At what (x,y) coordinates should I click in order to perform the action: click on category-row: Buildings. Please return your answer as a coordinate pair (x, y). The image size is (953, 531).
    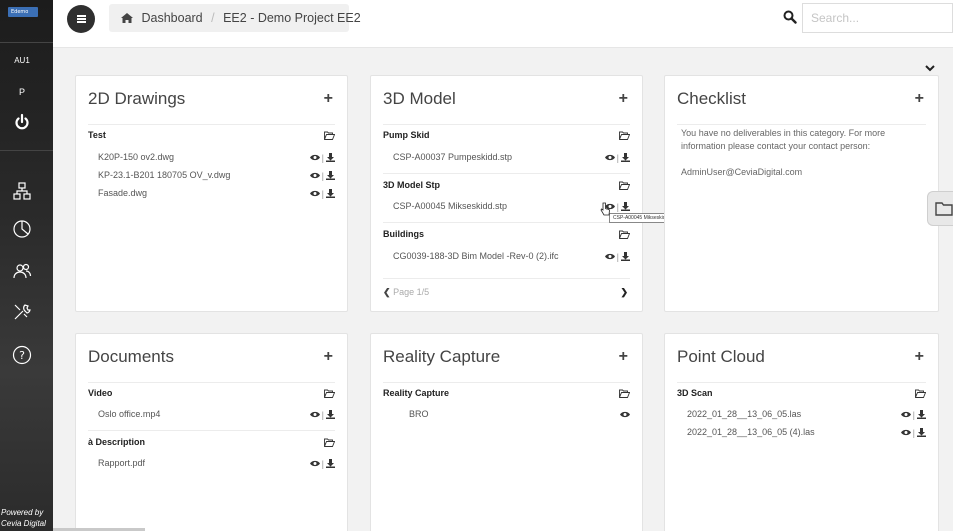
    Looking at the image, I should click on (506, 237).